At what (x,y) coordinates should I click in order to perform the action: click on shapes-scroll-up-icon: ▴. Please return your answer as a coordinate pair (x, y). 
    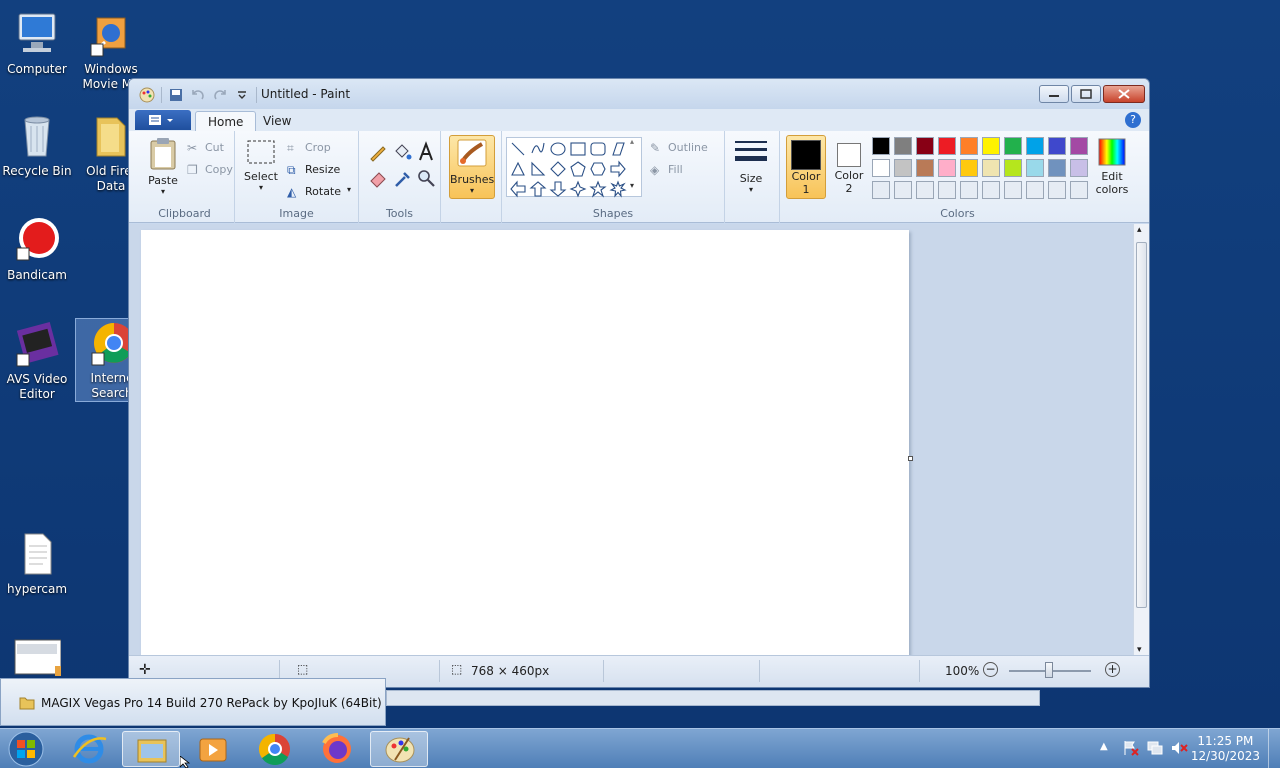
    Looking at the image, I should click on (632, 141).